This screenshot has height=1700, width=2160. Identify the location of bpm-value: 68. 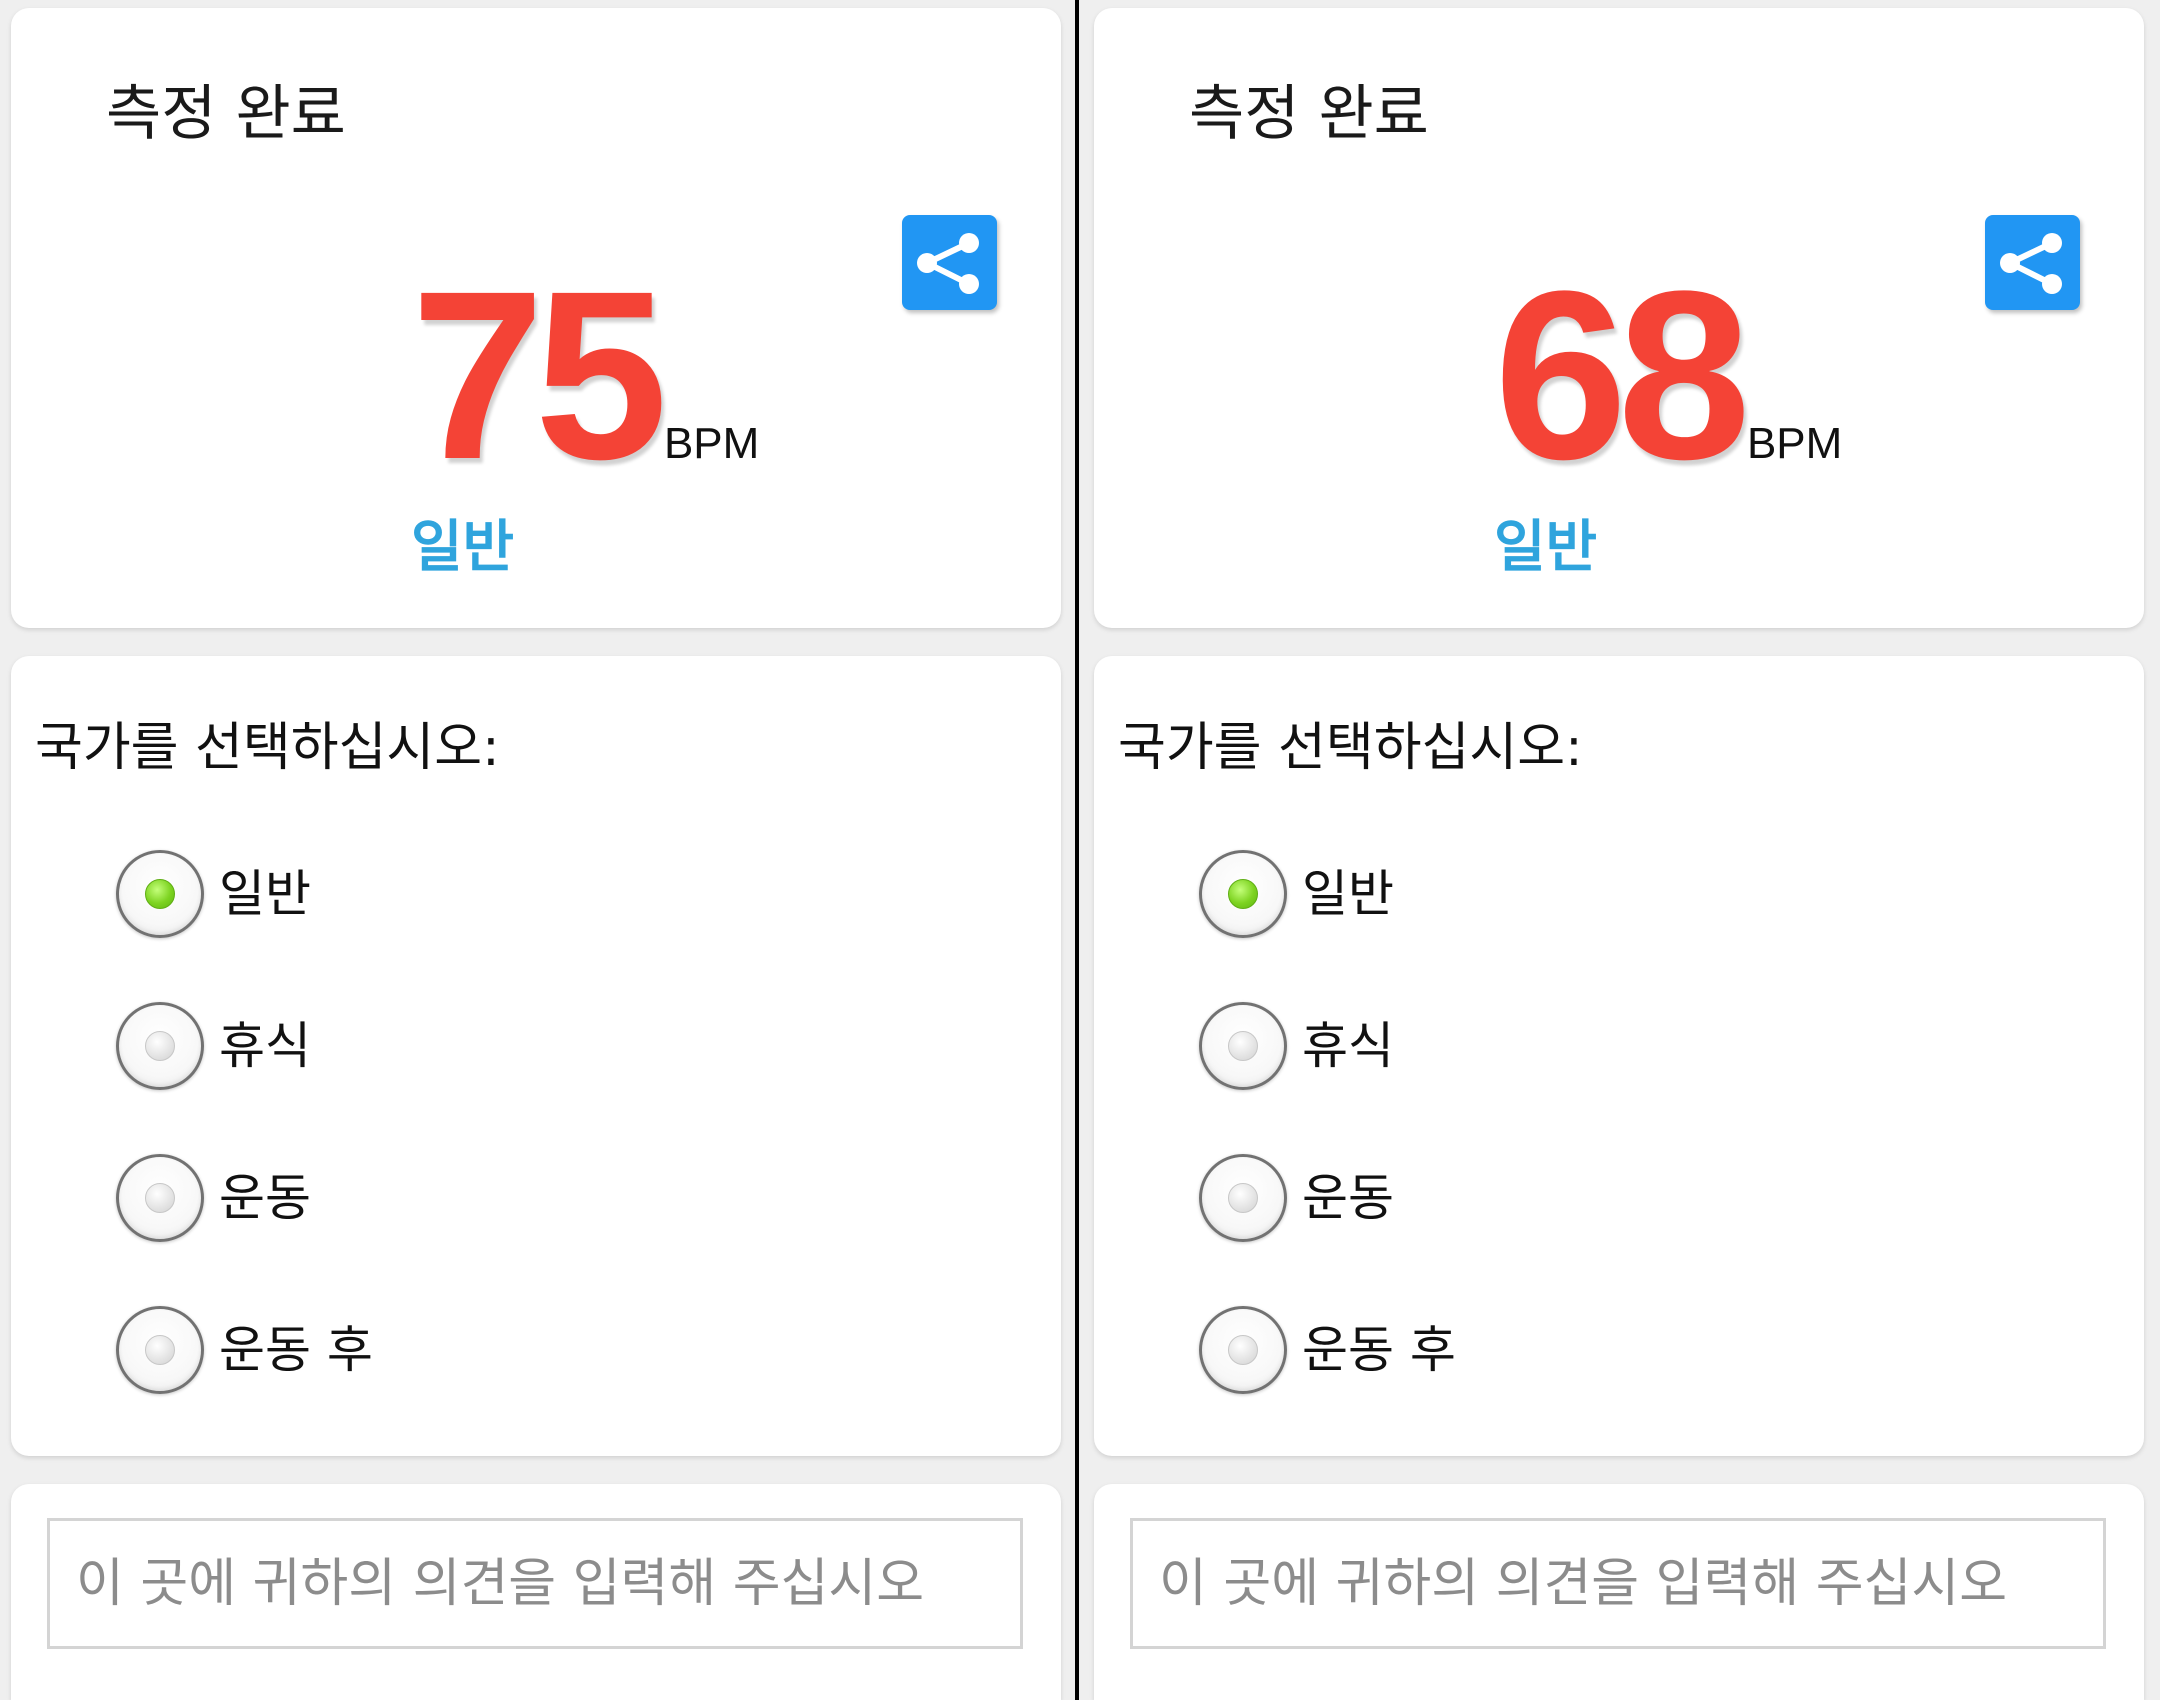
(1622, 375).